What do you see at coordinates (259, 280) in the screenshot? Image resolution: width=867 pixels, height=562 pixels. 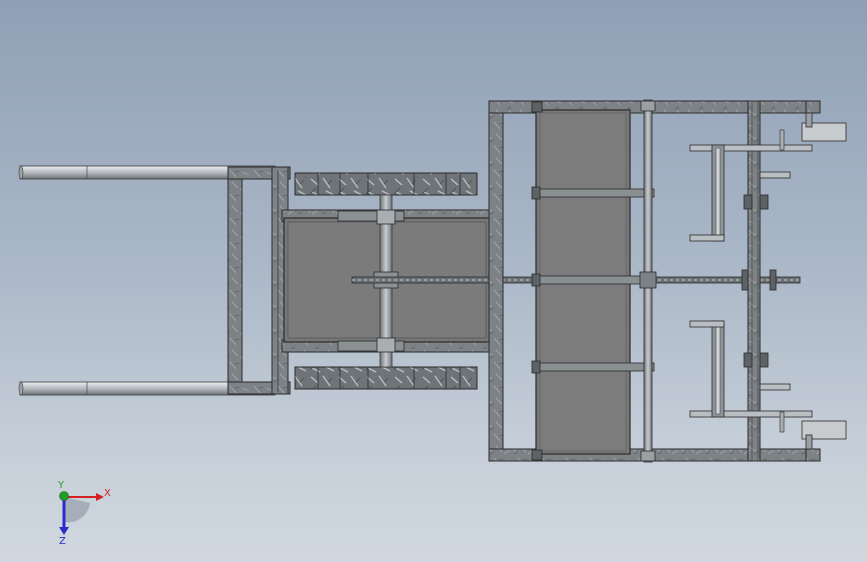 I see `handle-frame` at bounding box center [259, 280].